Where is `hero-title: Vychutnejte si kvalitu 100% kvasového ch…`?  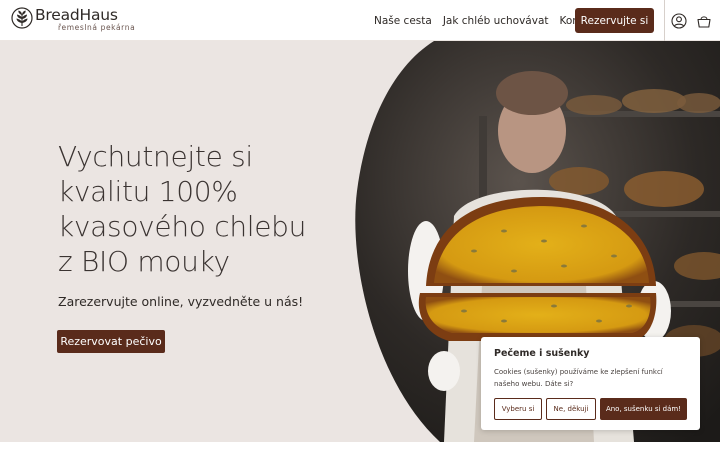
hero-title: Vychutnejte si kvalitu 100% kvasového ch… is located at coordinates (198, 209).